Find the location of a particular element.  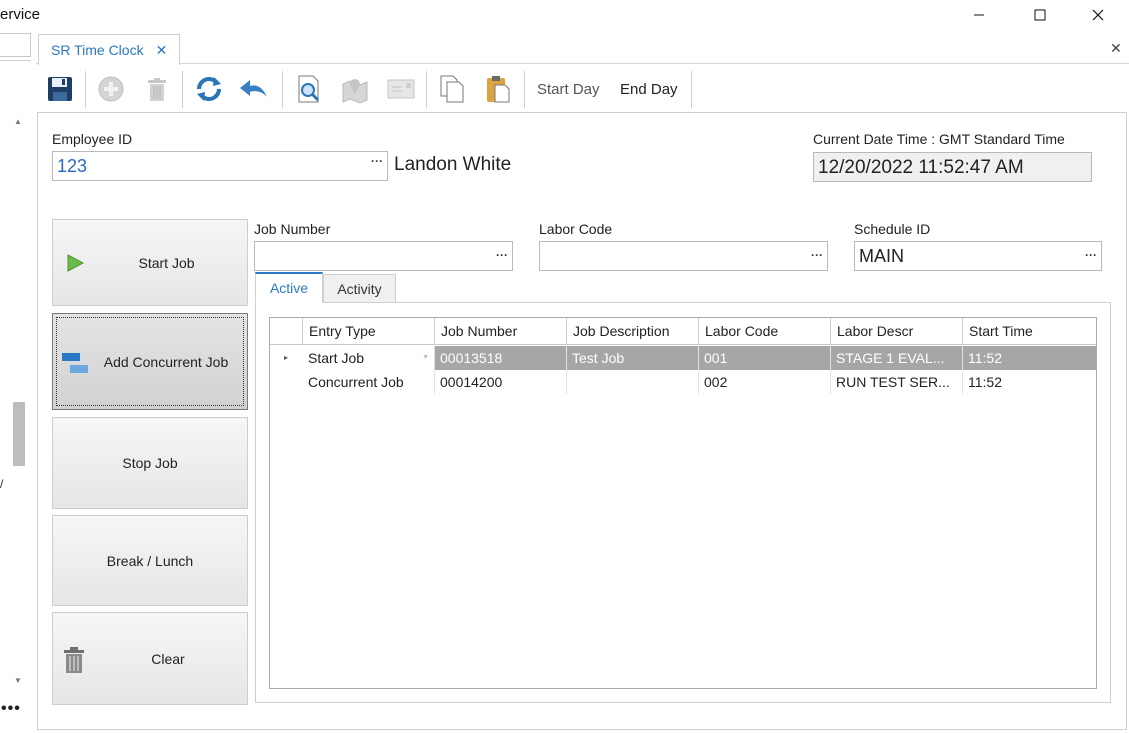

concurrent-job-icon is located at coordinates (75, 363).